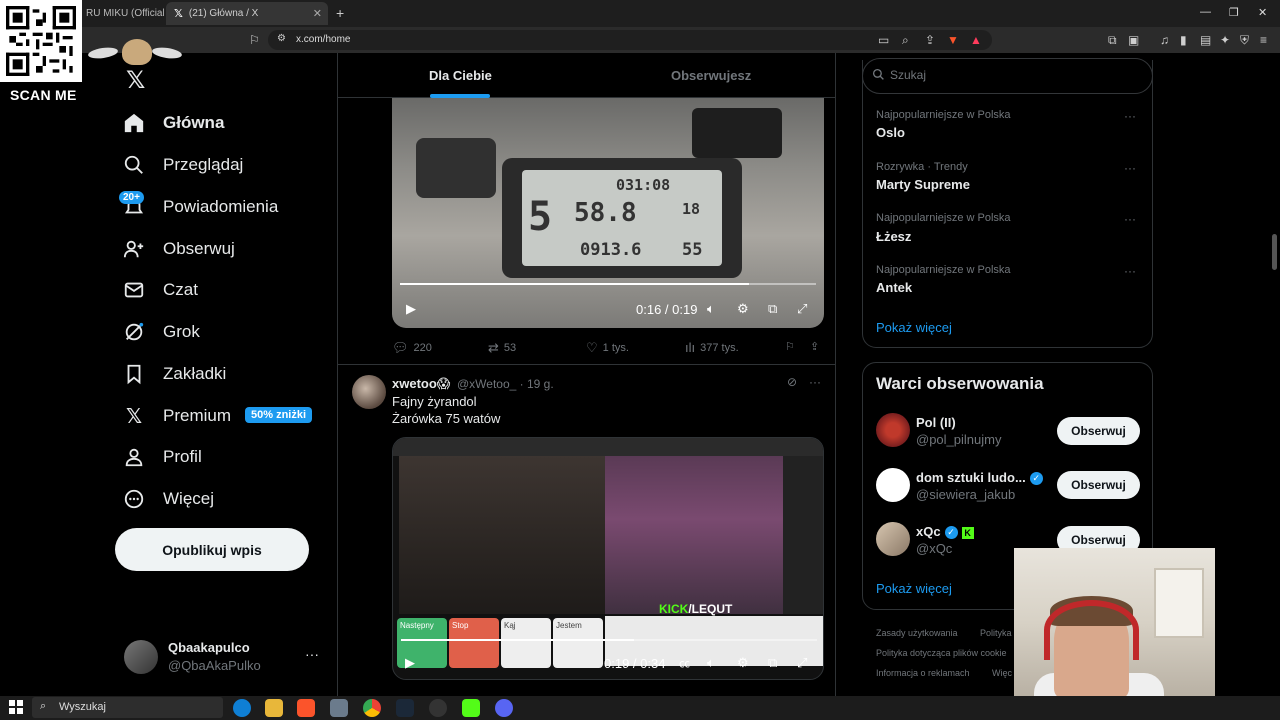  Describe the element at coordinates (711, 75) in the screenshot. I see `tab-following: Obserwujesz` at that location.